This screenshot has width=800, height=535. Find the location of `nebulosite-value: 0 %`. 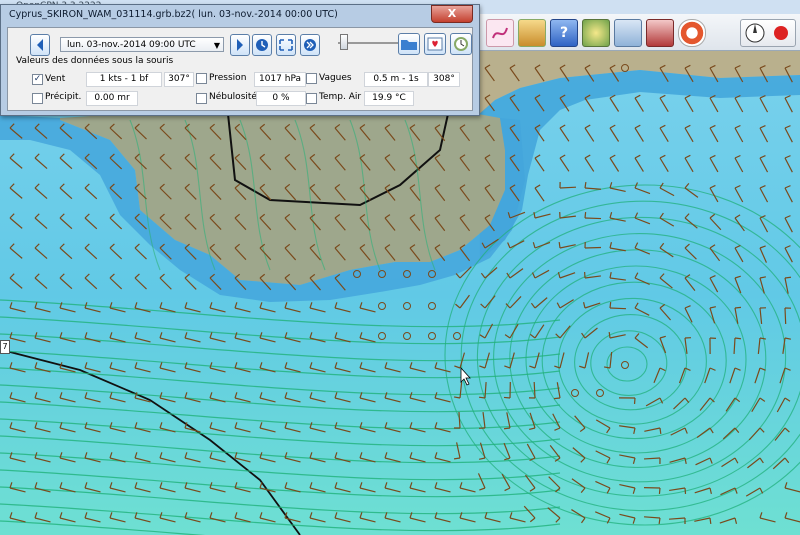

nebulosite-value: 0 % is located at coordinates (281, 98).